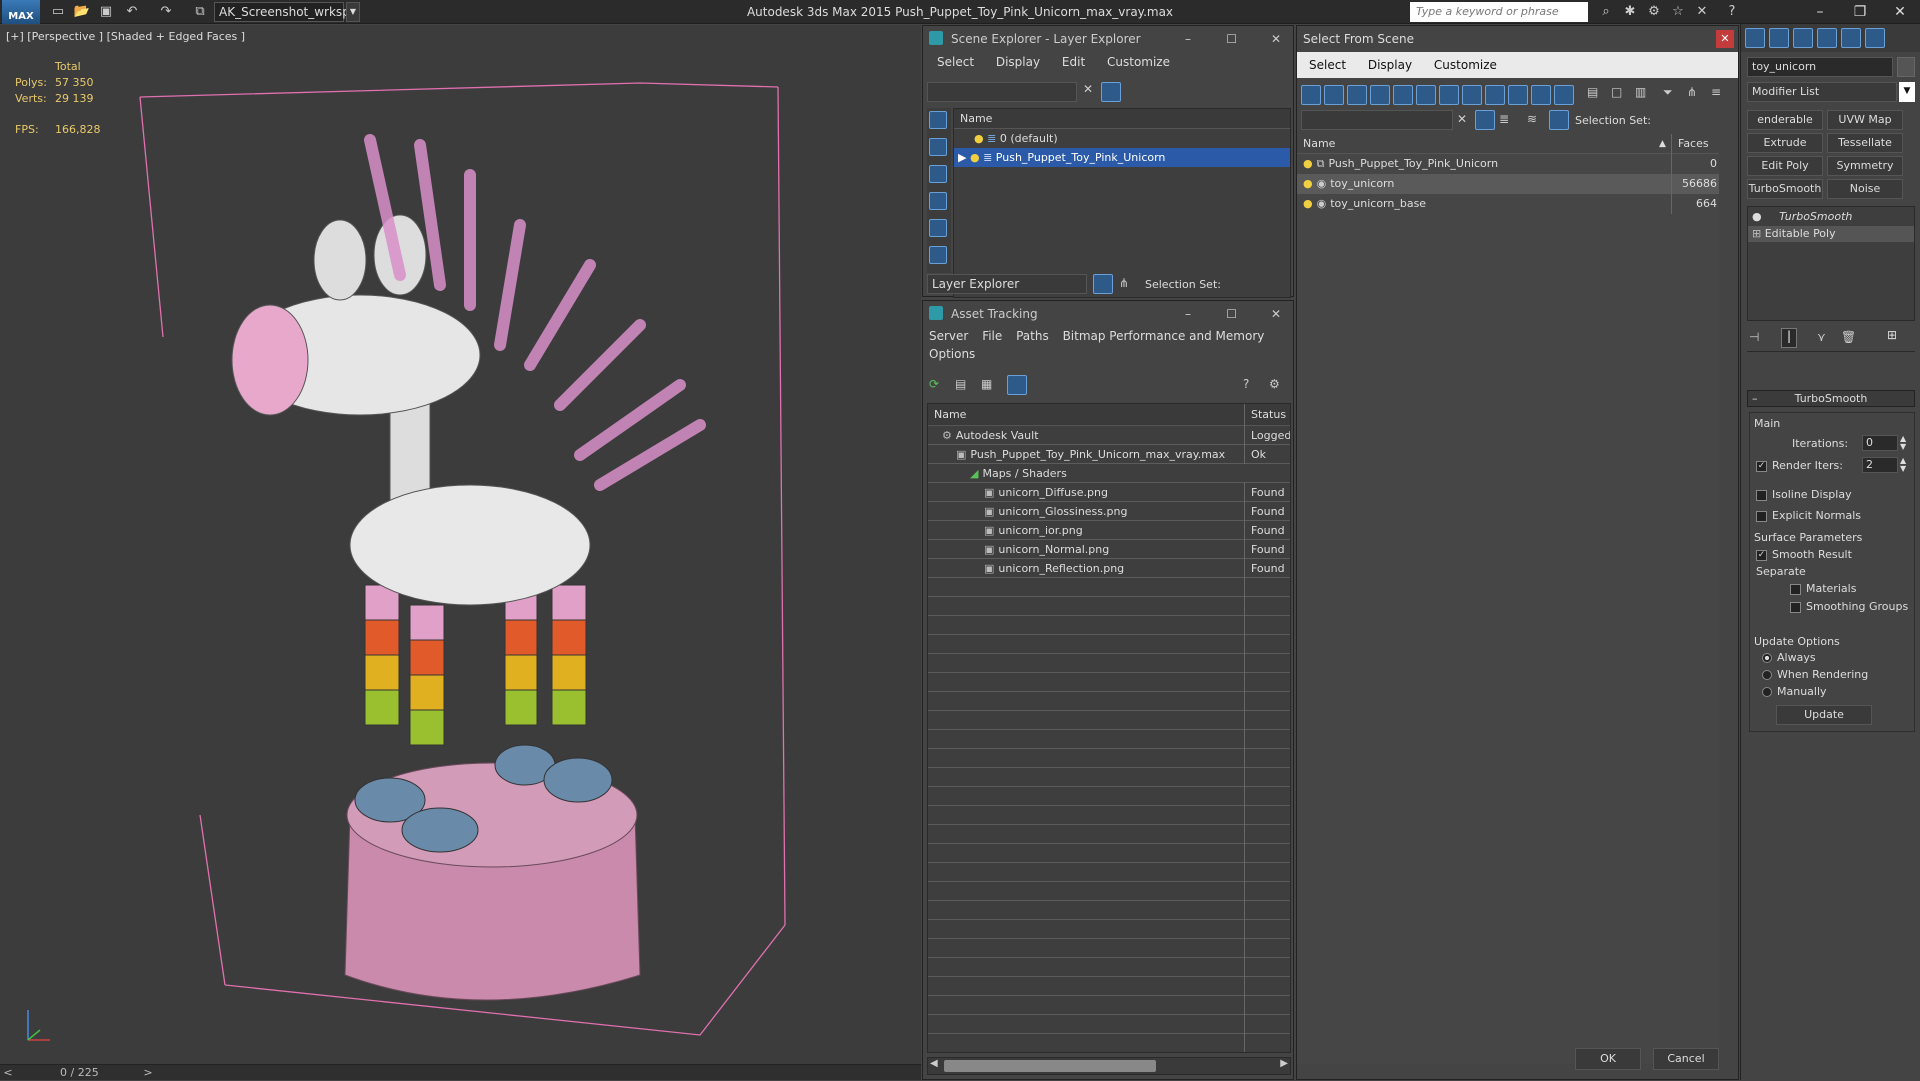  What do you see at coordinates (1654, 12) in the screenshot?
I see `subscription-icon: ⚙` at bounding box center [1654, 12].